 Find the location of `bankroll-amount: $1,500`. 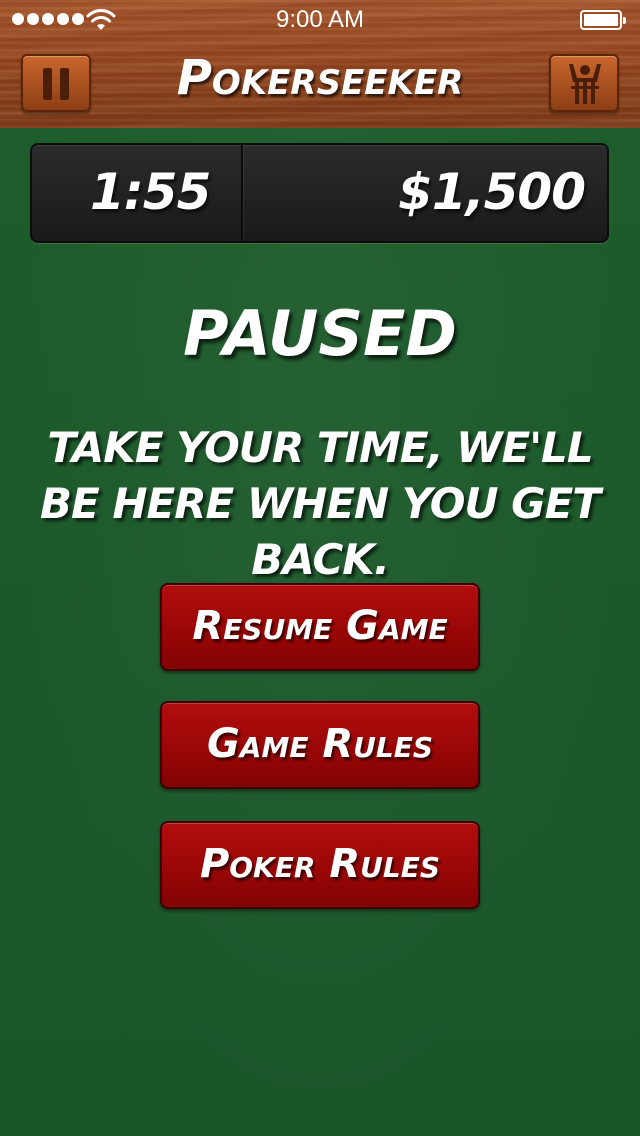

bankroll-amount: $1,500 is located at coordinates (492, 192).